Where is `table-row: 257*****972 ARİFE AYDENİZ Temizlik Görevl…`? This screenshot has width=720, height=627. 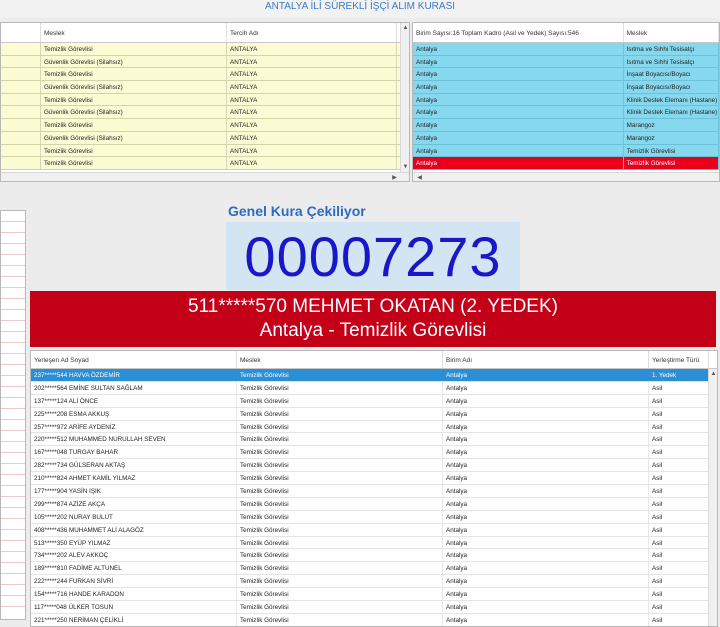 table-row: 257*****972 ARİFE AYDENİZ Temizlik Görevl… is located at coordinates (374, 427).